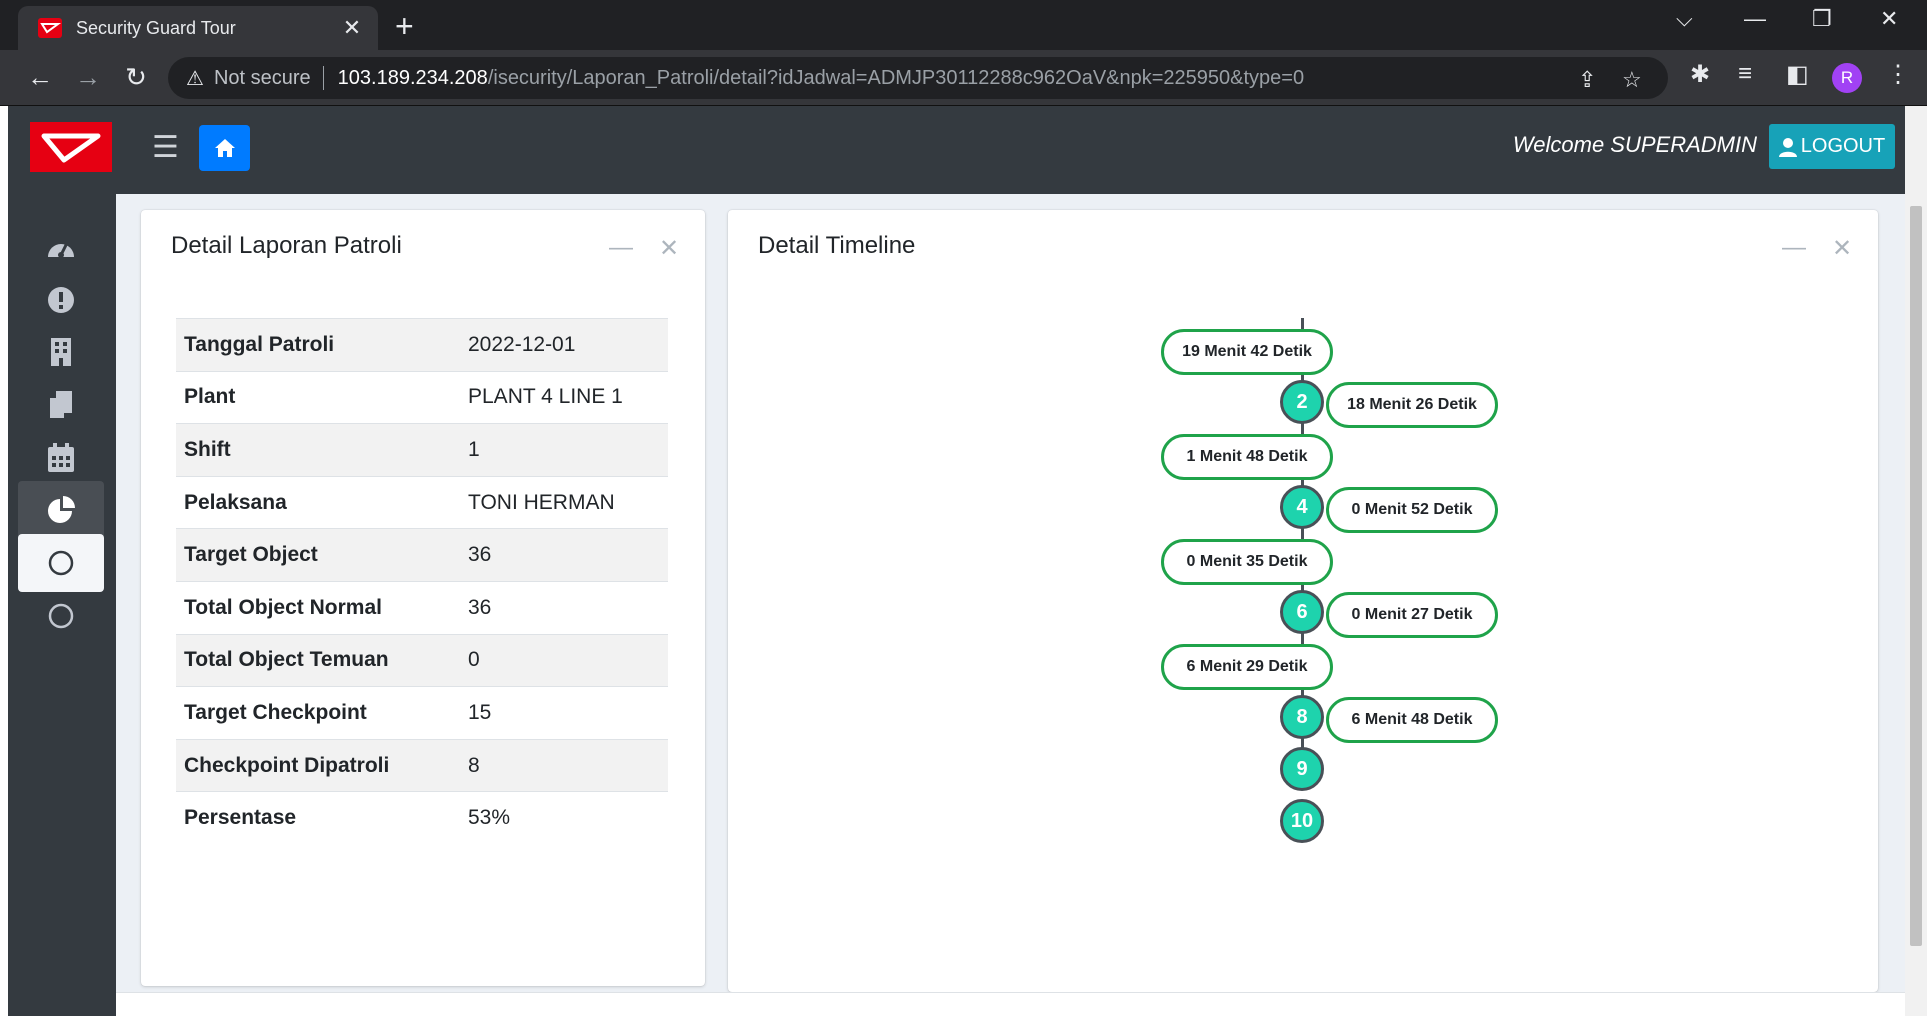  Describe the element at coordinates (1302, 612) in the screenshot. I see `timeline-node: 6` at that location.